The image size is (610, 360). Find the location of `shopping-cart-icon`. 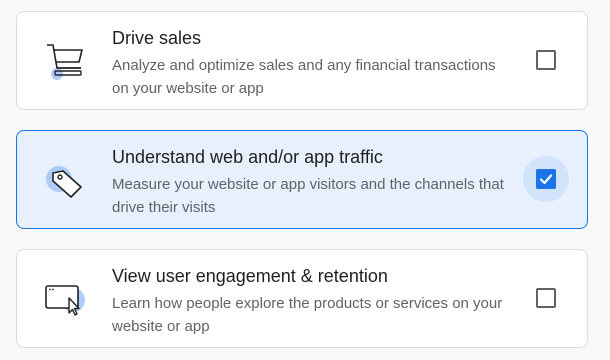

shopping-cart-icon is located at coordinates (65, 60).